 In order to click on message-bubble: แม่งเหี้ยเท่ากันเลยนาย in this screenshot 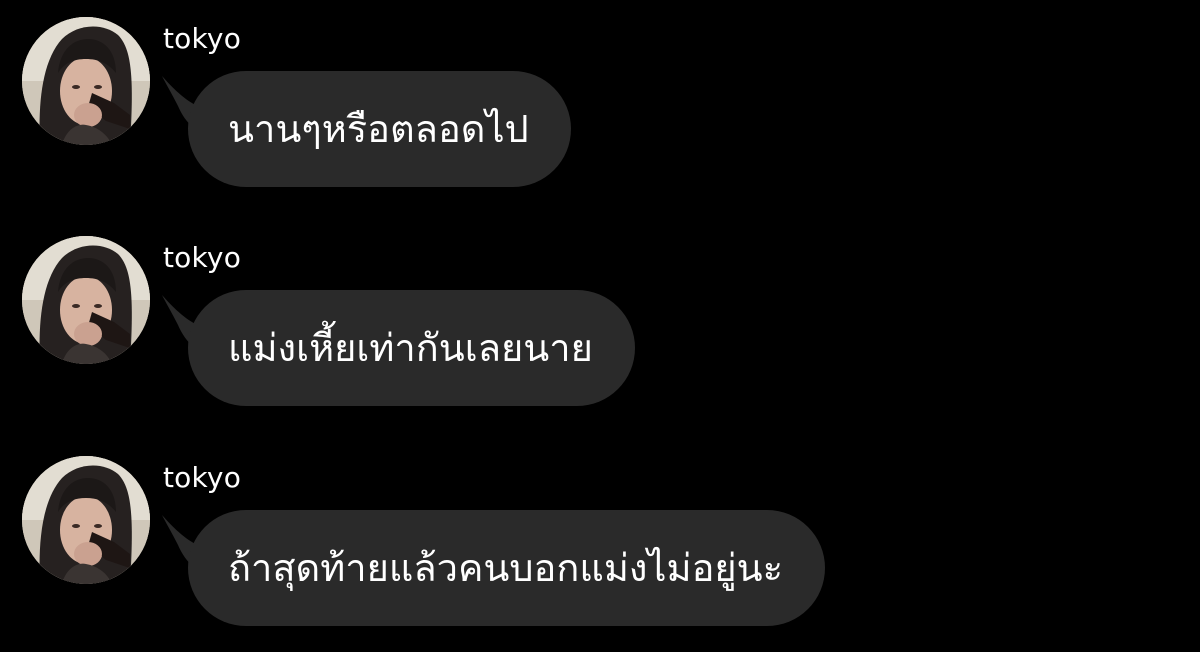, I will do `click(411, 348)`.